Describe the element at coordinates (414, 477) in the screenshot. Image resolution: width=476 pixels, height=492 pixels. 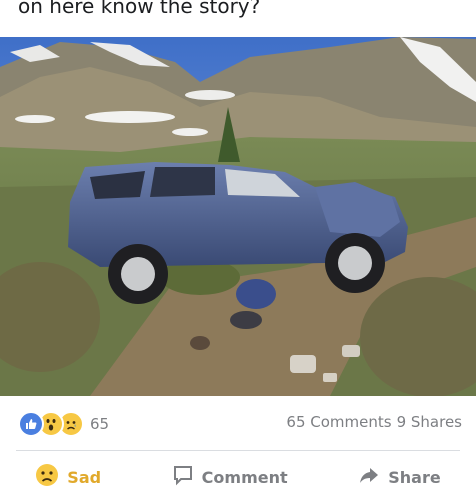
I see `share-label: Share` at that location.